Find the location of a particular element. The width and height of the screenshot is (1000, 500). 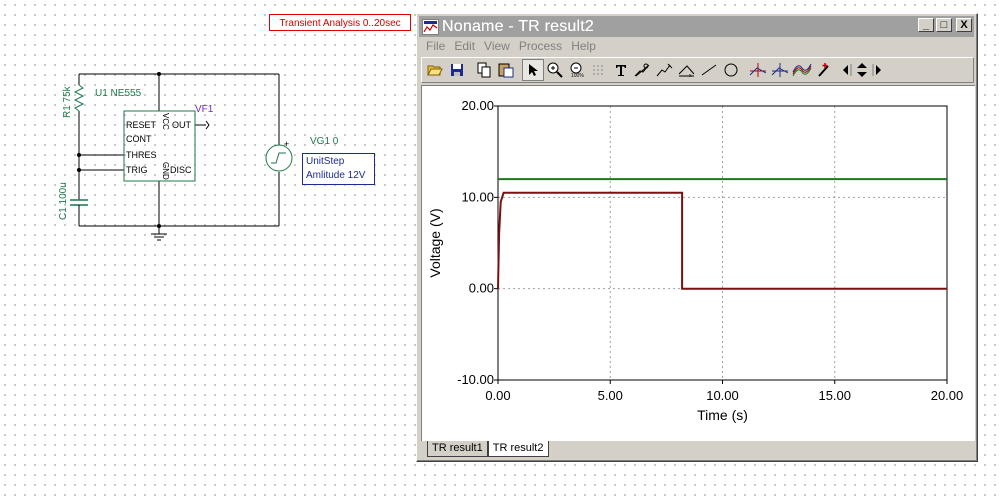

menu-bar: File Edit View Process Help is located at coordinates (512, 46).